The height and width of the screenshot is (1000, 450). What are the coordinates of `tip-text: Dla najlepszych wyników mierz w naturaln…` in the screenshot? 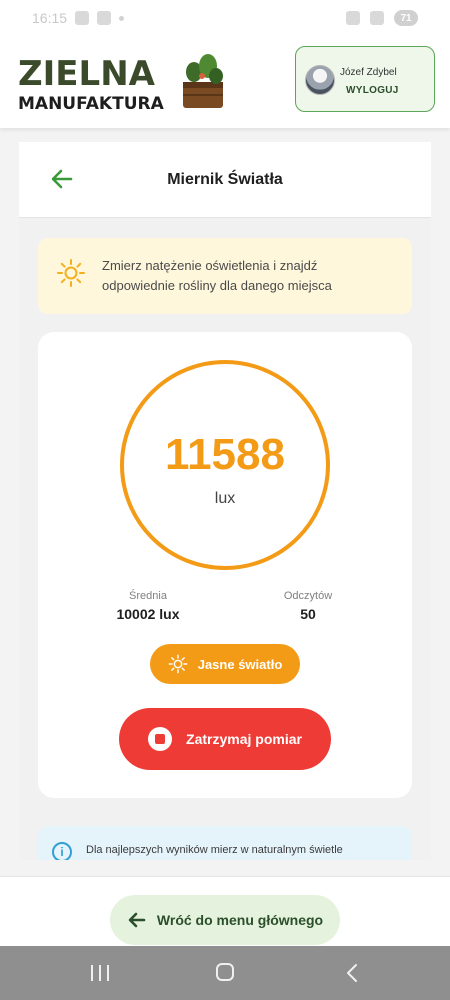 It's located at (214, 850).